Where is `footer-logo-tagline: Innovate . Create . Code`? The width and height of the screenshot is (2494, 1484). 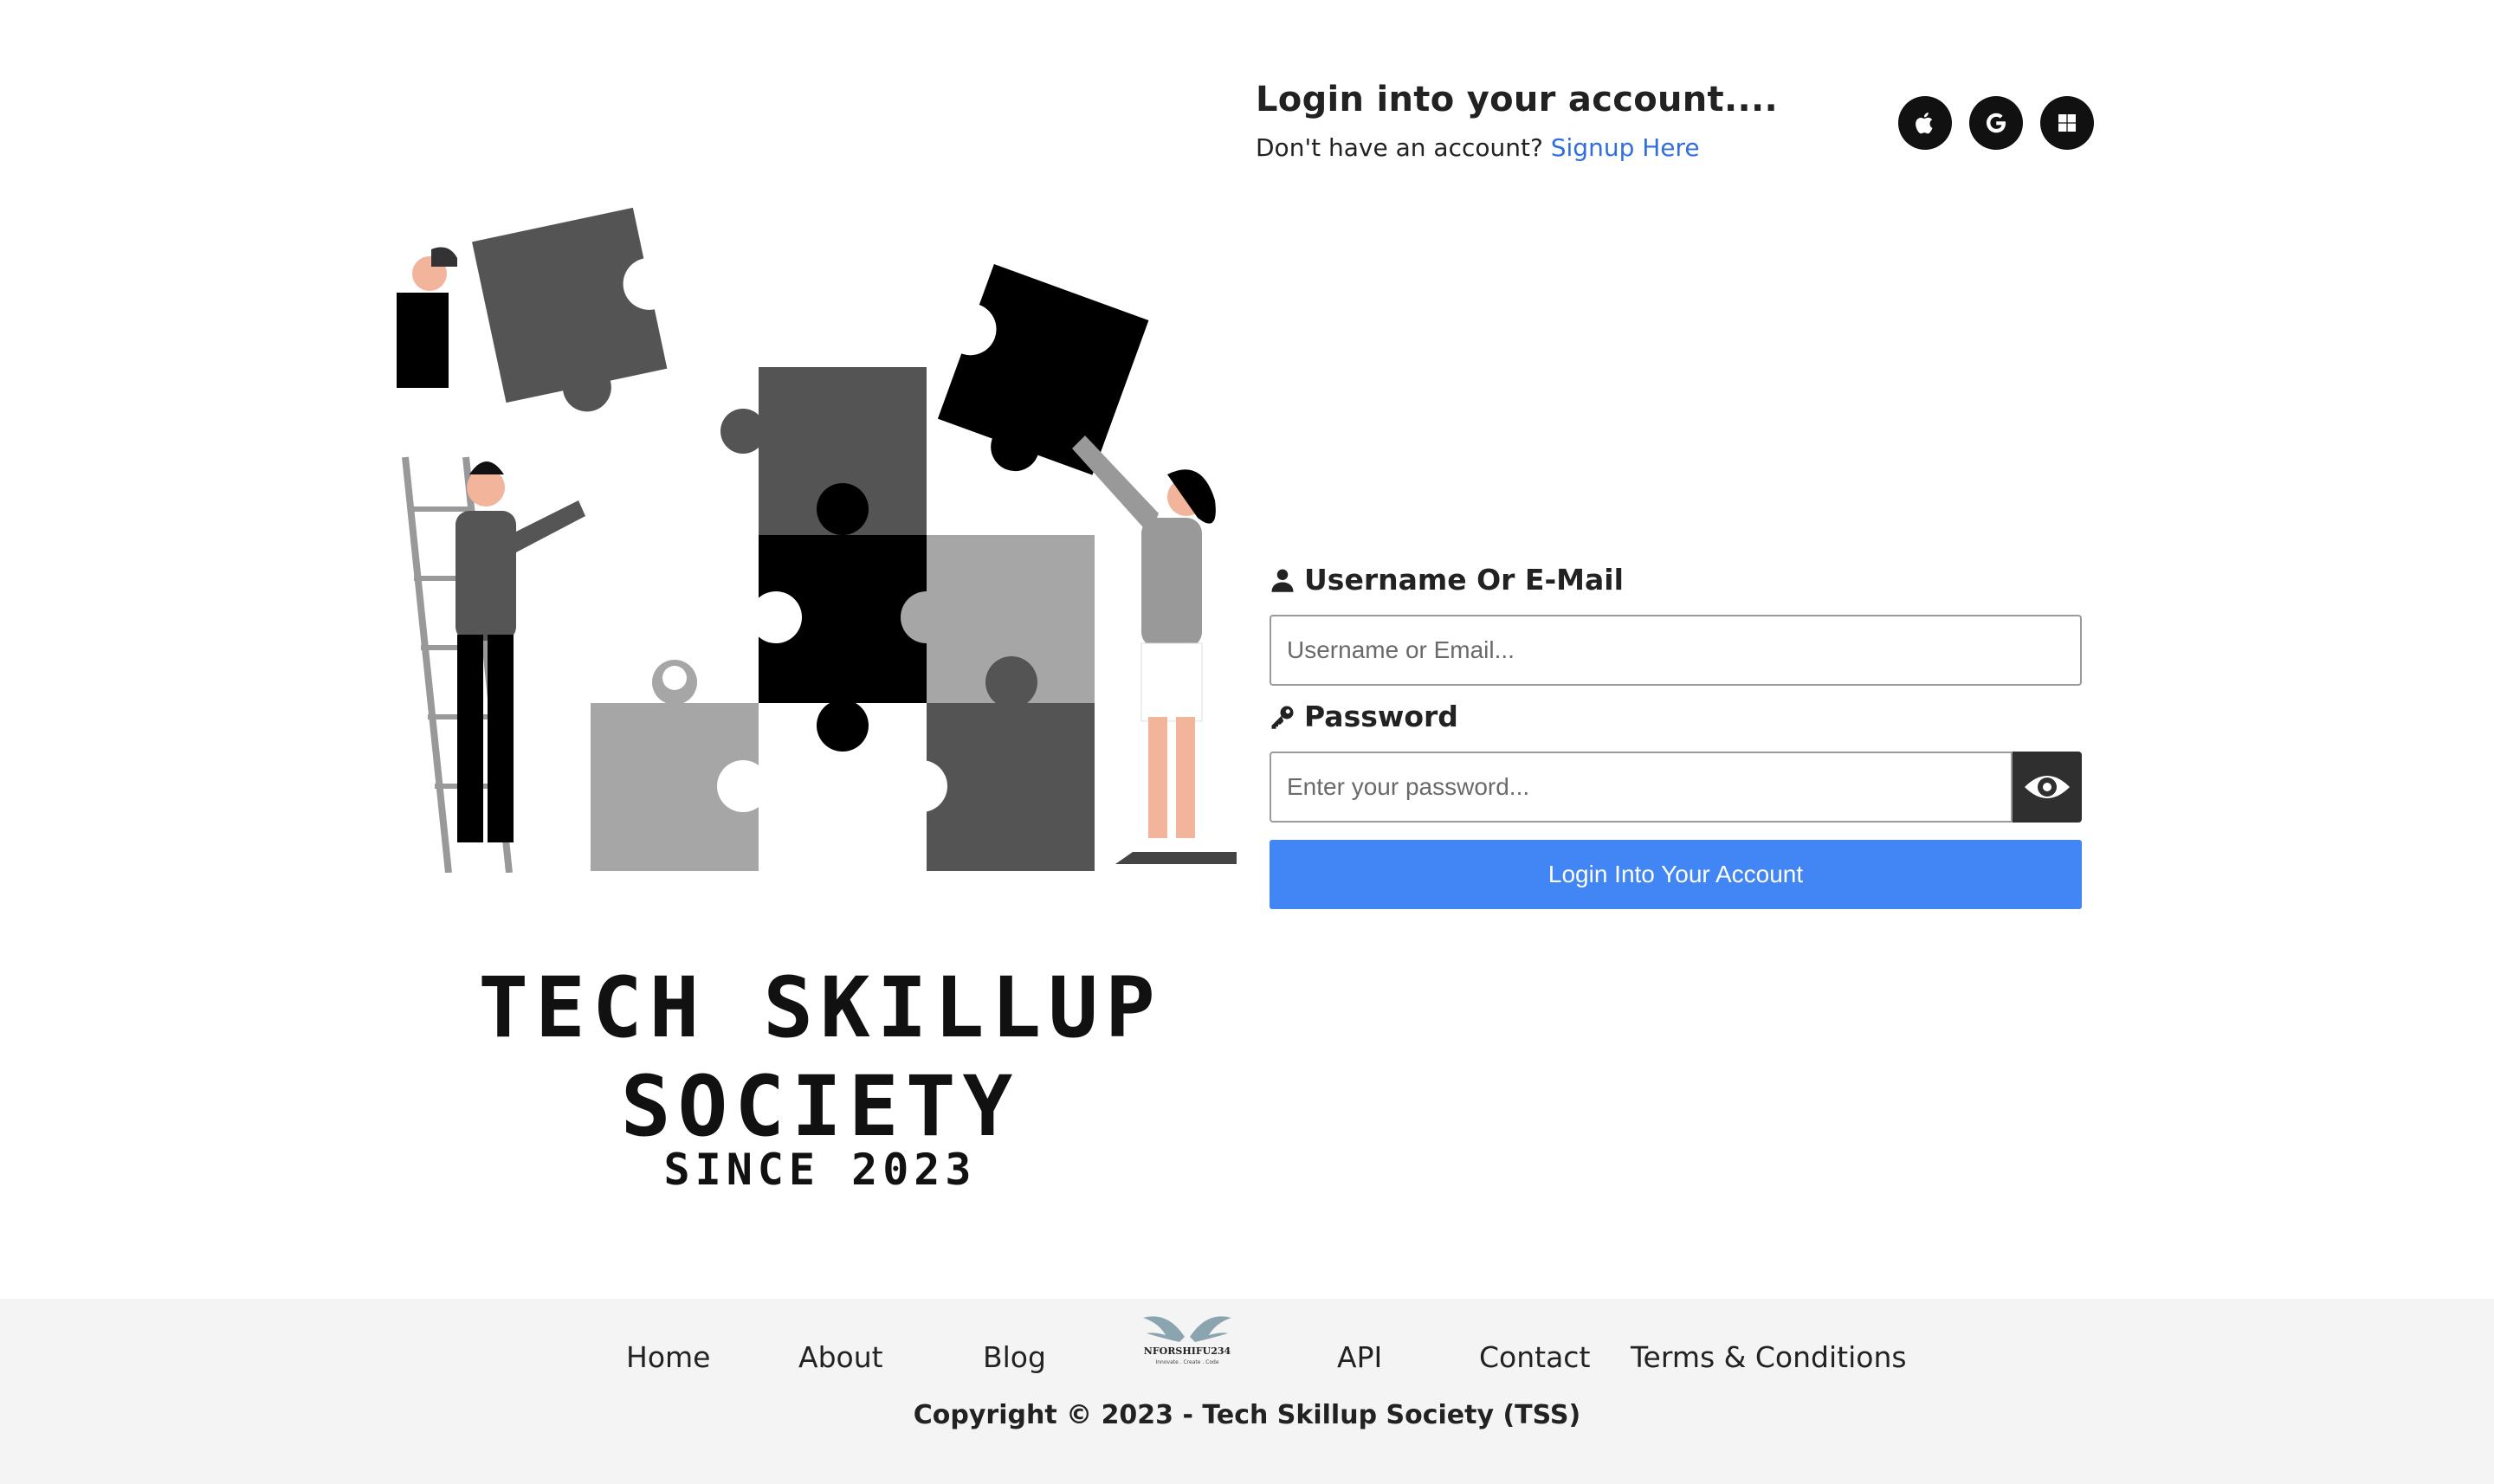
footer-logo-tagline: Innovate . Create . Code is located at coordinates (1187, 1362).